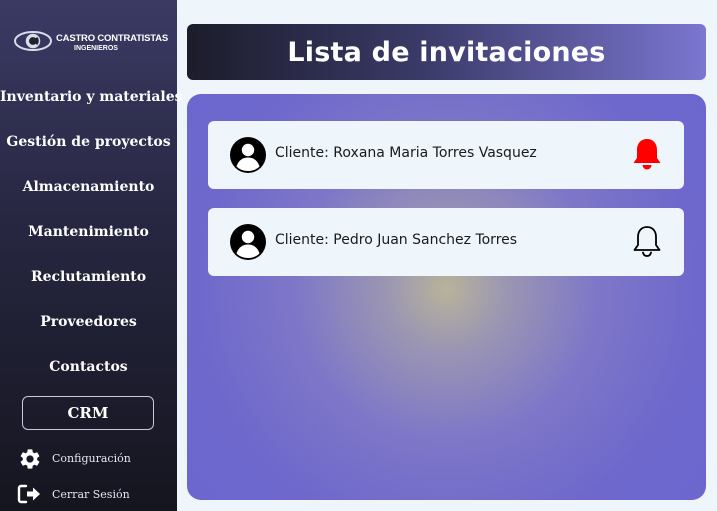  What do you see at coordinates (33, 41) in the screenshot?
I see `eye-logo-icon` at bounding box center [33, 41].